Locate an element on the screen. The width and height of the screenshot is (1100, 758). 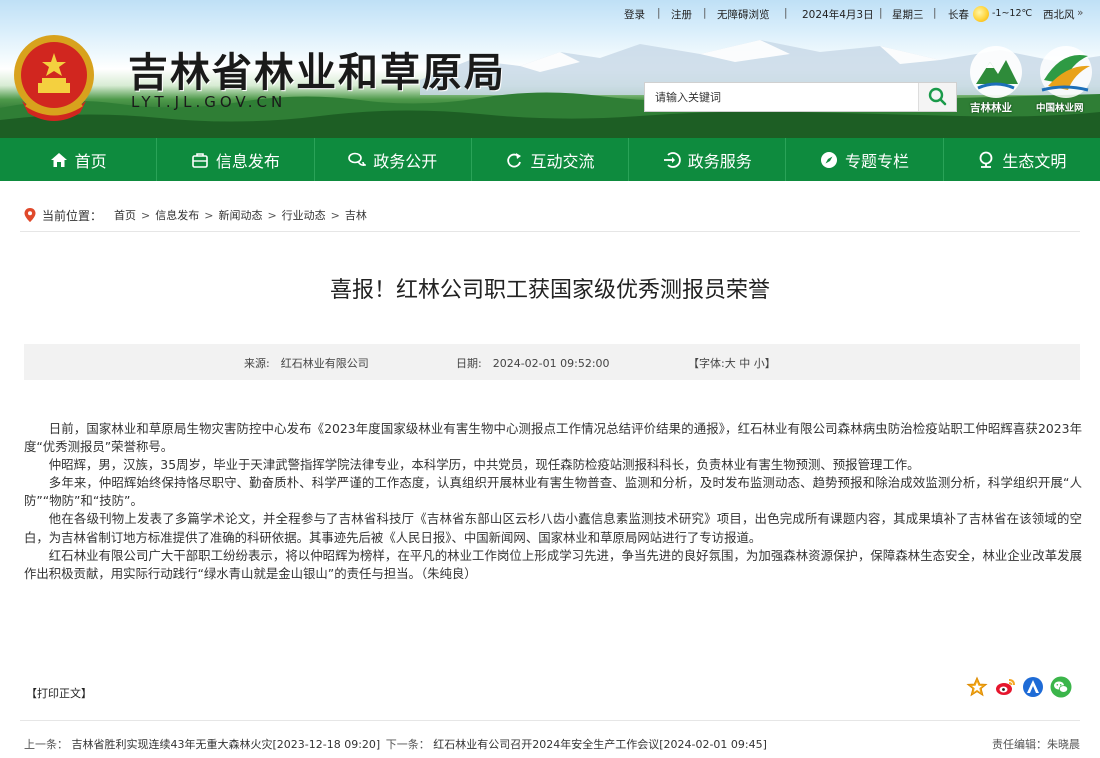
breadcrumb-industry: 行业动态 is located at coordinates (304, 215).